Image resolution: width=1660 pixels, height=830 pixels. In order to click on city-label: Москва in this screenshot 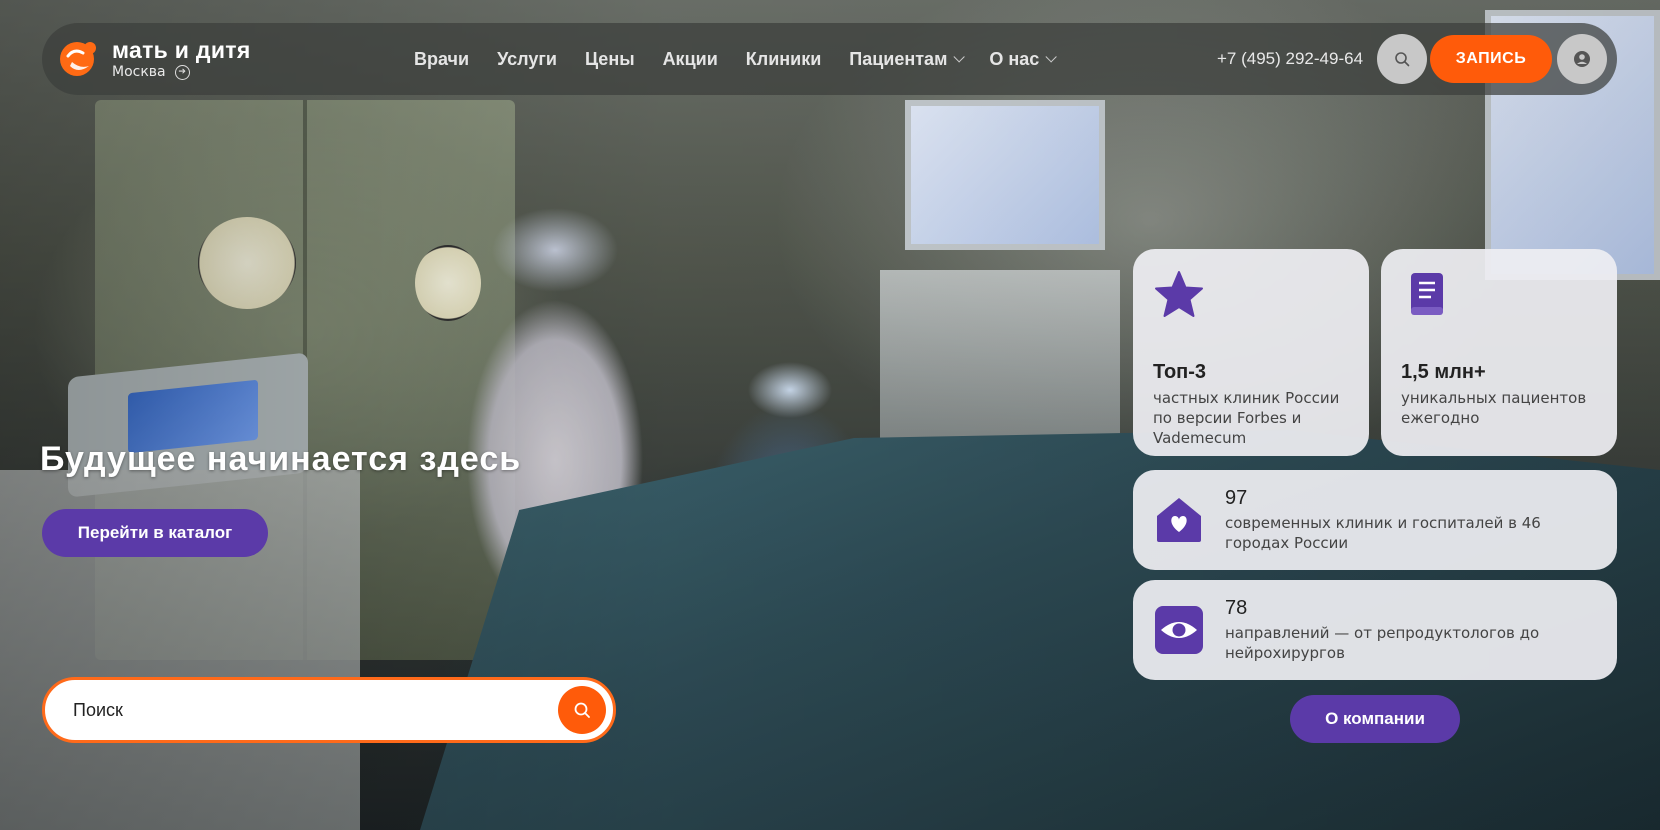, I will do `click(139, 72)`.